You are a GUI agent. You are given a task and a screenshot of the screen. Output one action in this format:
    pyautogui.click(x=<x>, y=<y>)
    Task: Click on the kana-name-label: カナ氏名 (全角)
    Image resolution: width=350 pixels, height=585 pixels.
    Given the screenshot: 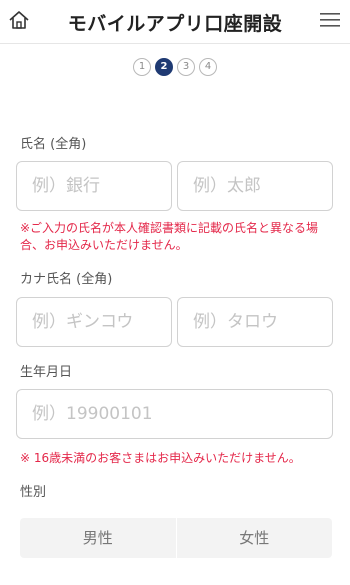 What is the action you would take?
    pyautogui.click(x=66, y=279)
    